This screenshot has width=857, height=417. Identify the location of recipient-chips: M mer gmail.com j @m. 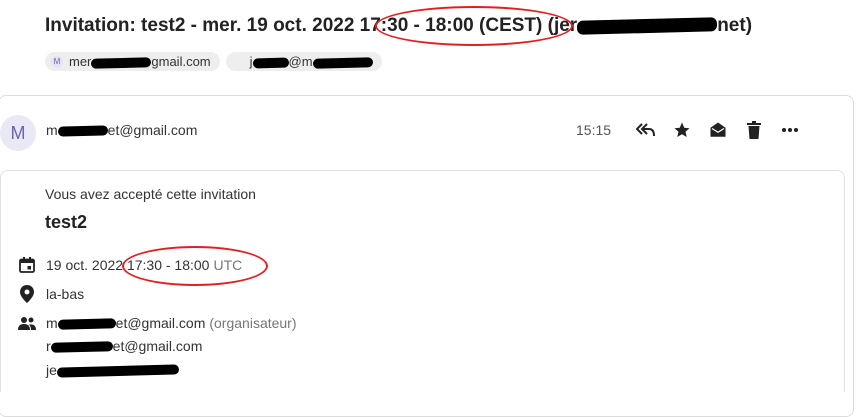
(213, 61).